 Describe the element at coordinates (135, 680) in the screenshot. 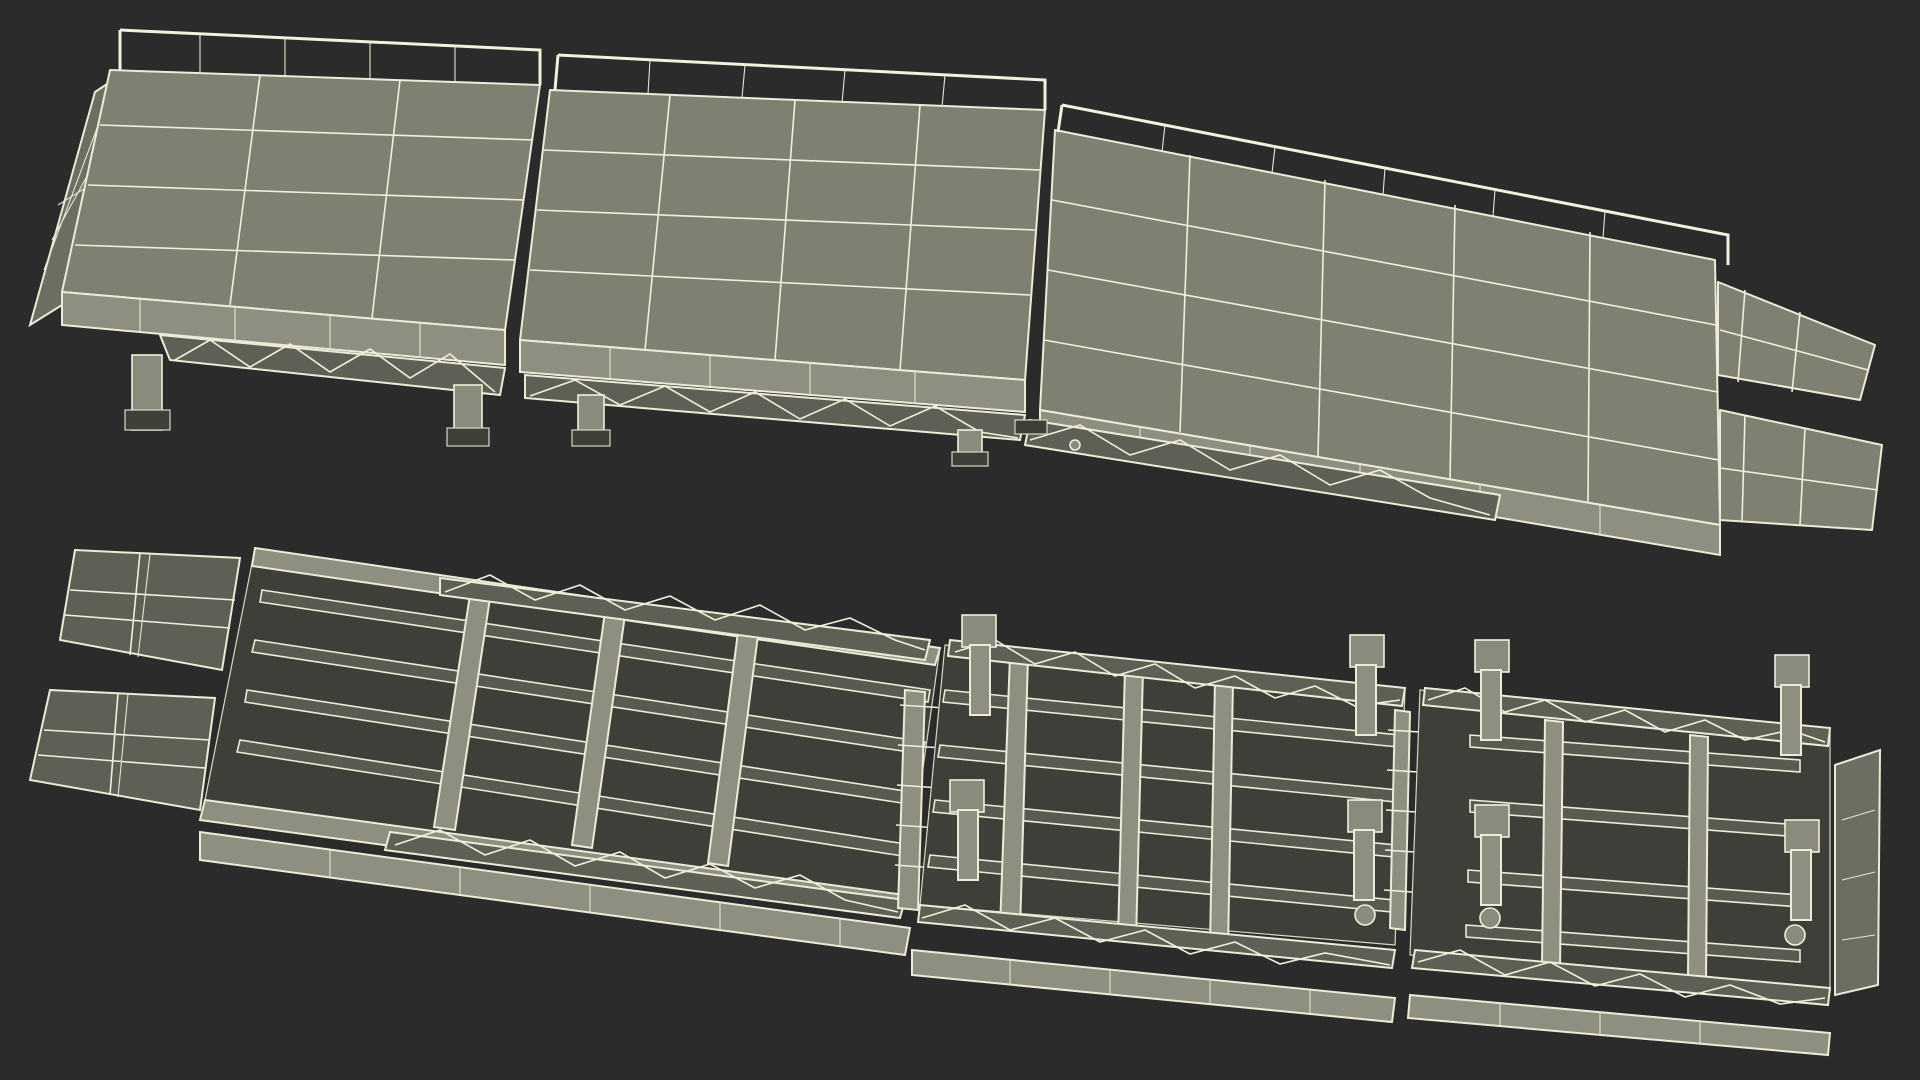

I see `underside-ramps` at that location.